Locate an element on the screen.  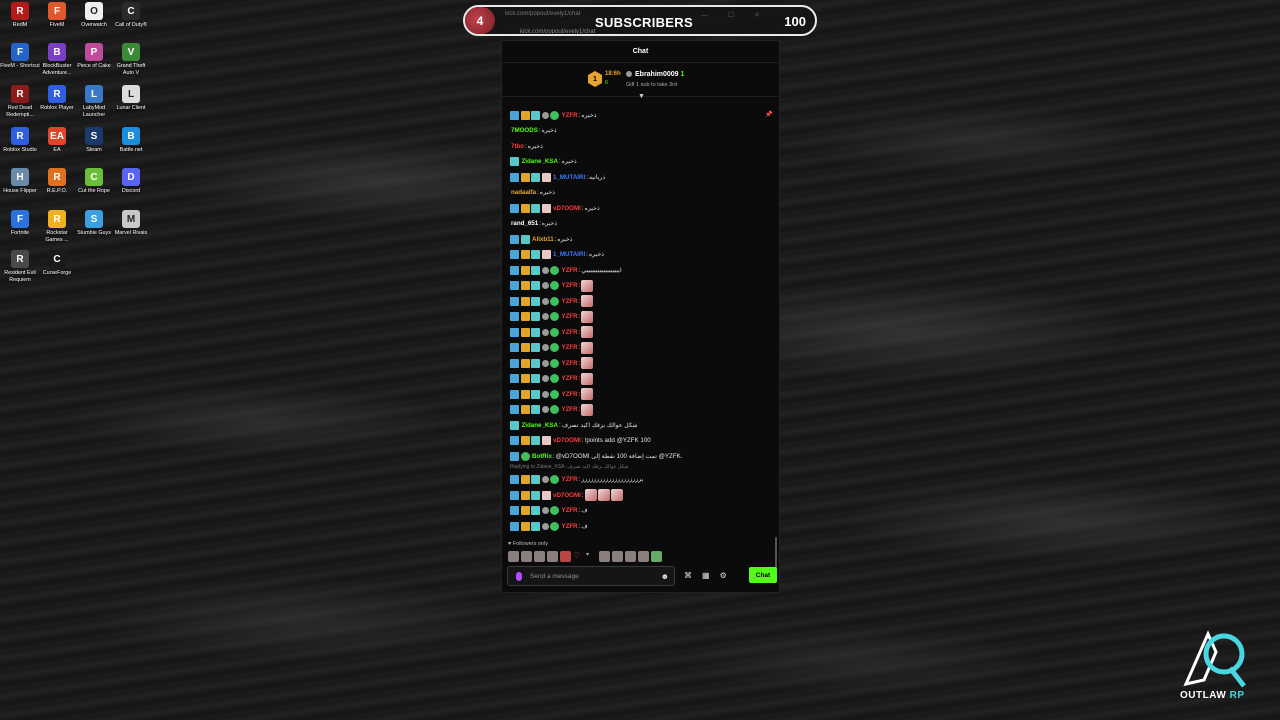
address-bar: kick.com/popout/evely1/chat is located at coordinates (557, 32).